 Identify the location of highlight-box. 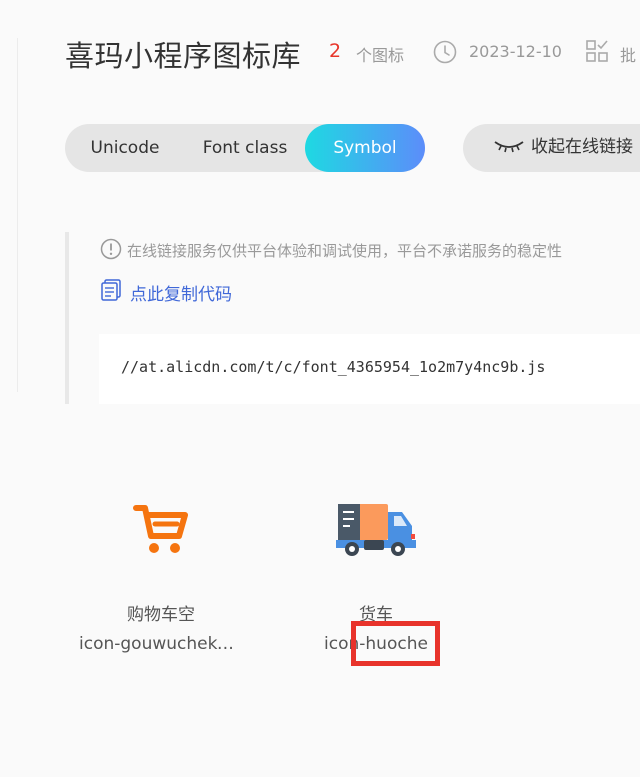
(395, 643).